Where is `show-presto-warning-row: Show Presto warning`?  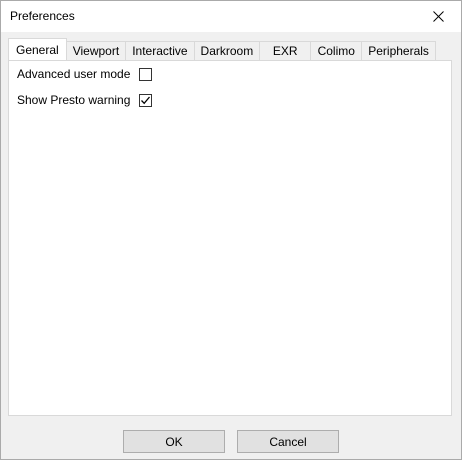
show-presto-warning-row: Show Presto warning is located at coordinates (85, 100).